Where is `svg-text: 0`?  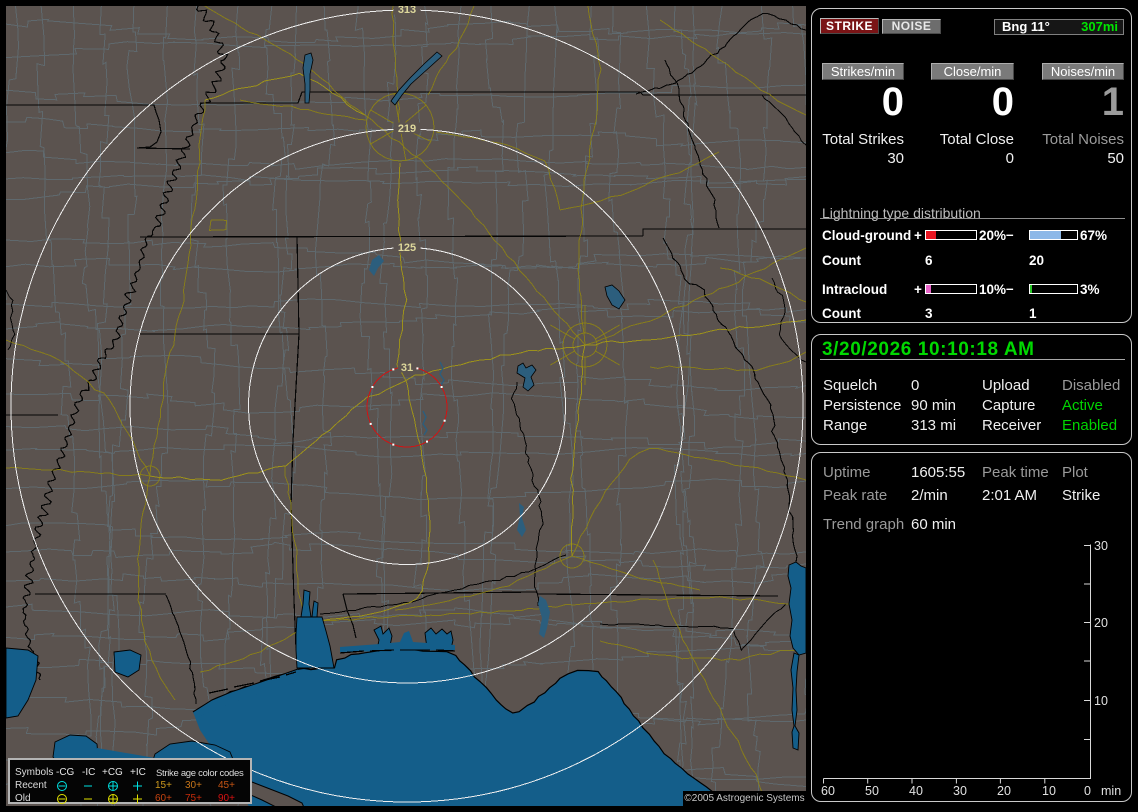
svg-text: 0 is located at coordinates (1087, 791).